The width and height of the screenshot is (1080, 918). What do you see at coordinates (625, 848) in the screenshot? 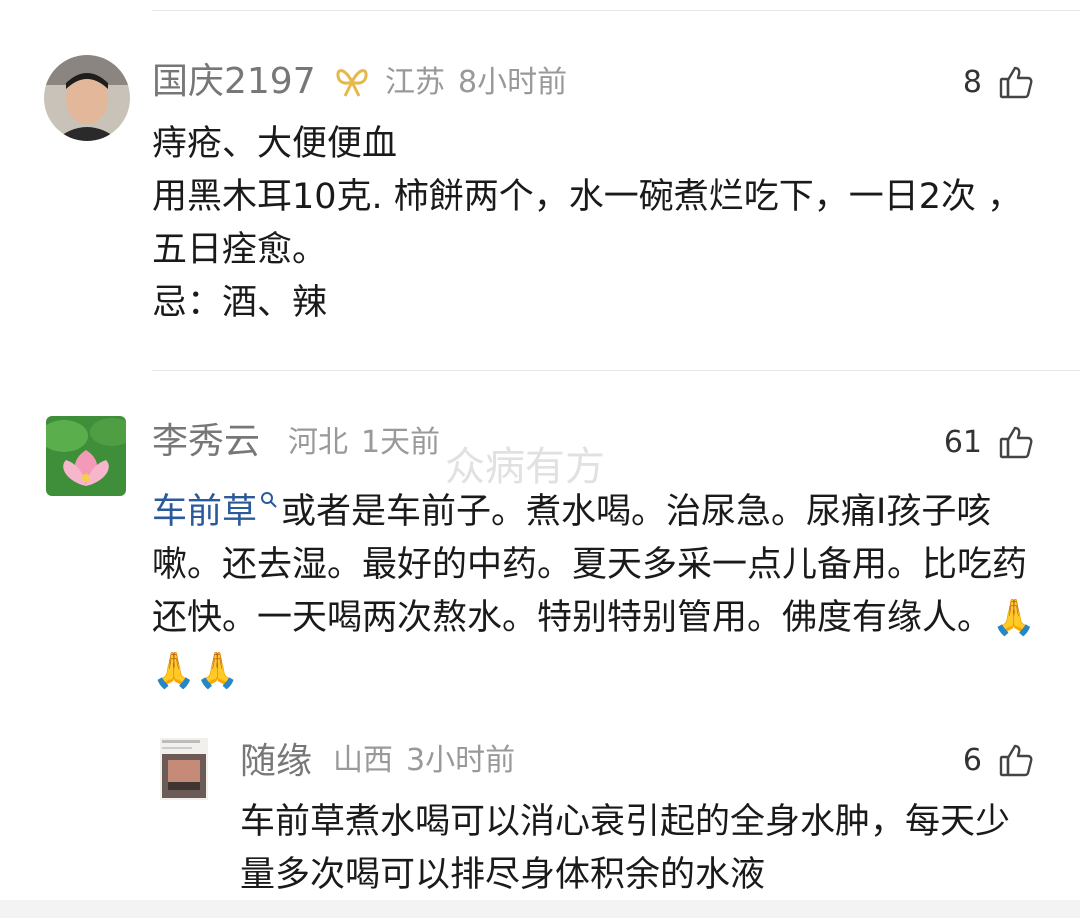
I see `reply-body: 车前草煮水喝可以消心衰引起的全身水肿，每天少量多次喝可以排尽身体积余的水液` at bounding box center [625, 848].